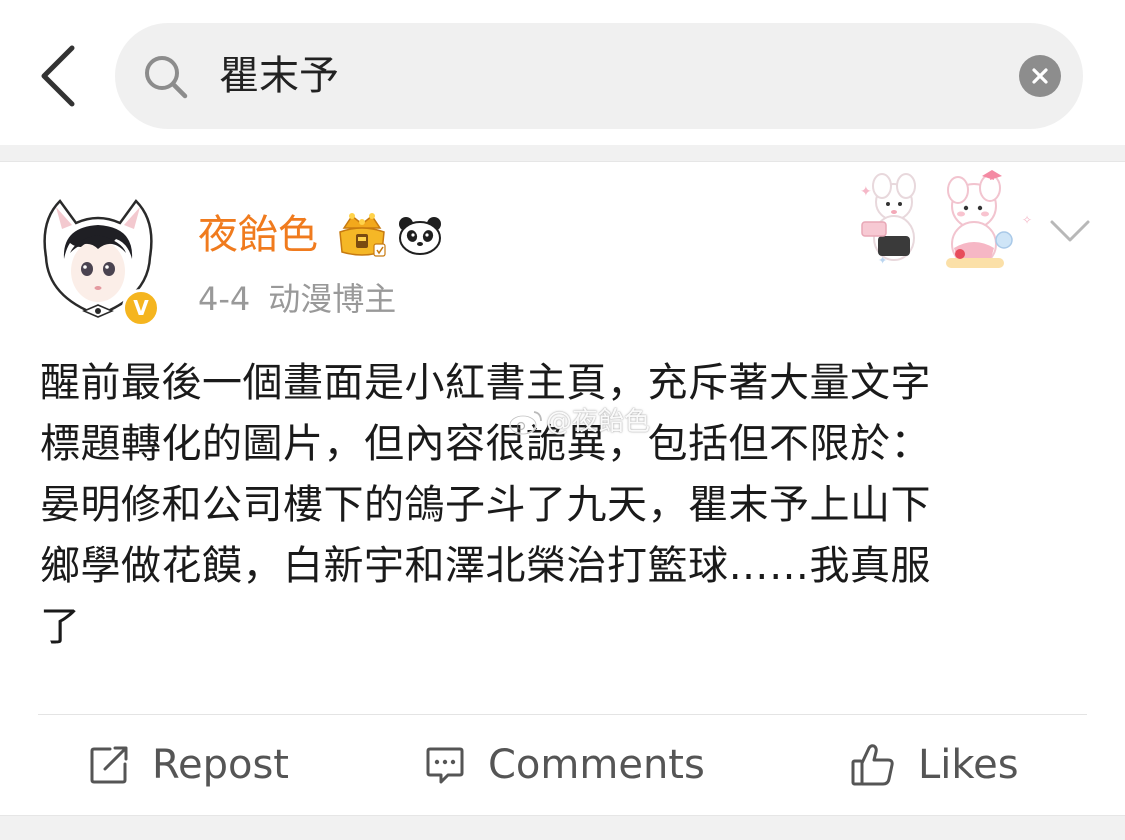  Describe the element at coordinates (420, 235) in the screenshot. I see `panda-badge-icon` at that location.